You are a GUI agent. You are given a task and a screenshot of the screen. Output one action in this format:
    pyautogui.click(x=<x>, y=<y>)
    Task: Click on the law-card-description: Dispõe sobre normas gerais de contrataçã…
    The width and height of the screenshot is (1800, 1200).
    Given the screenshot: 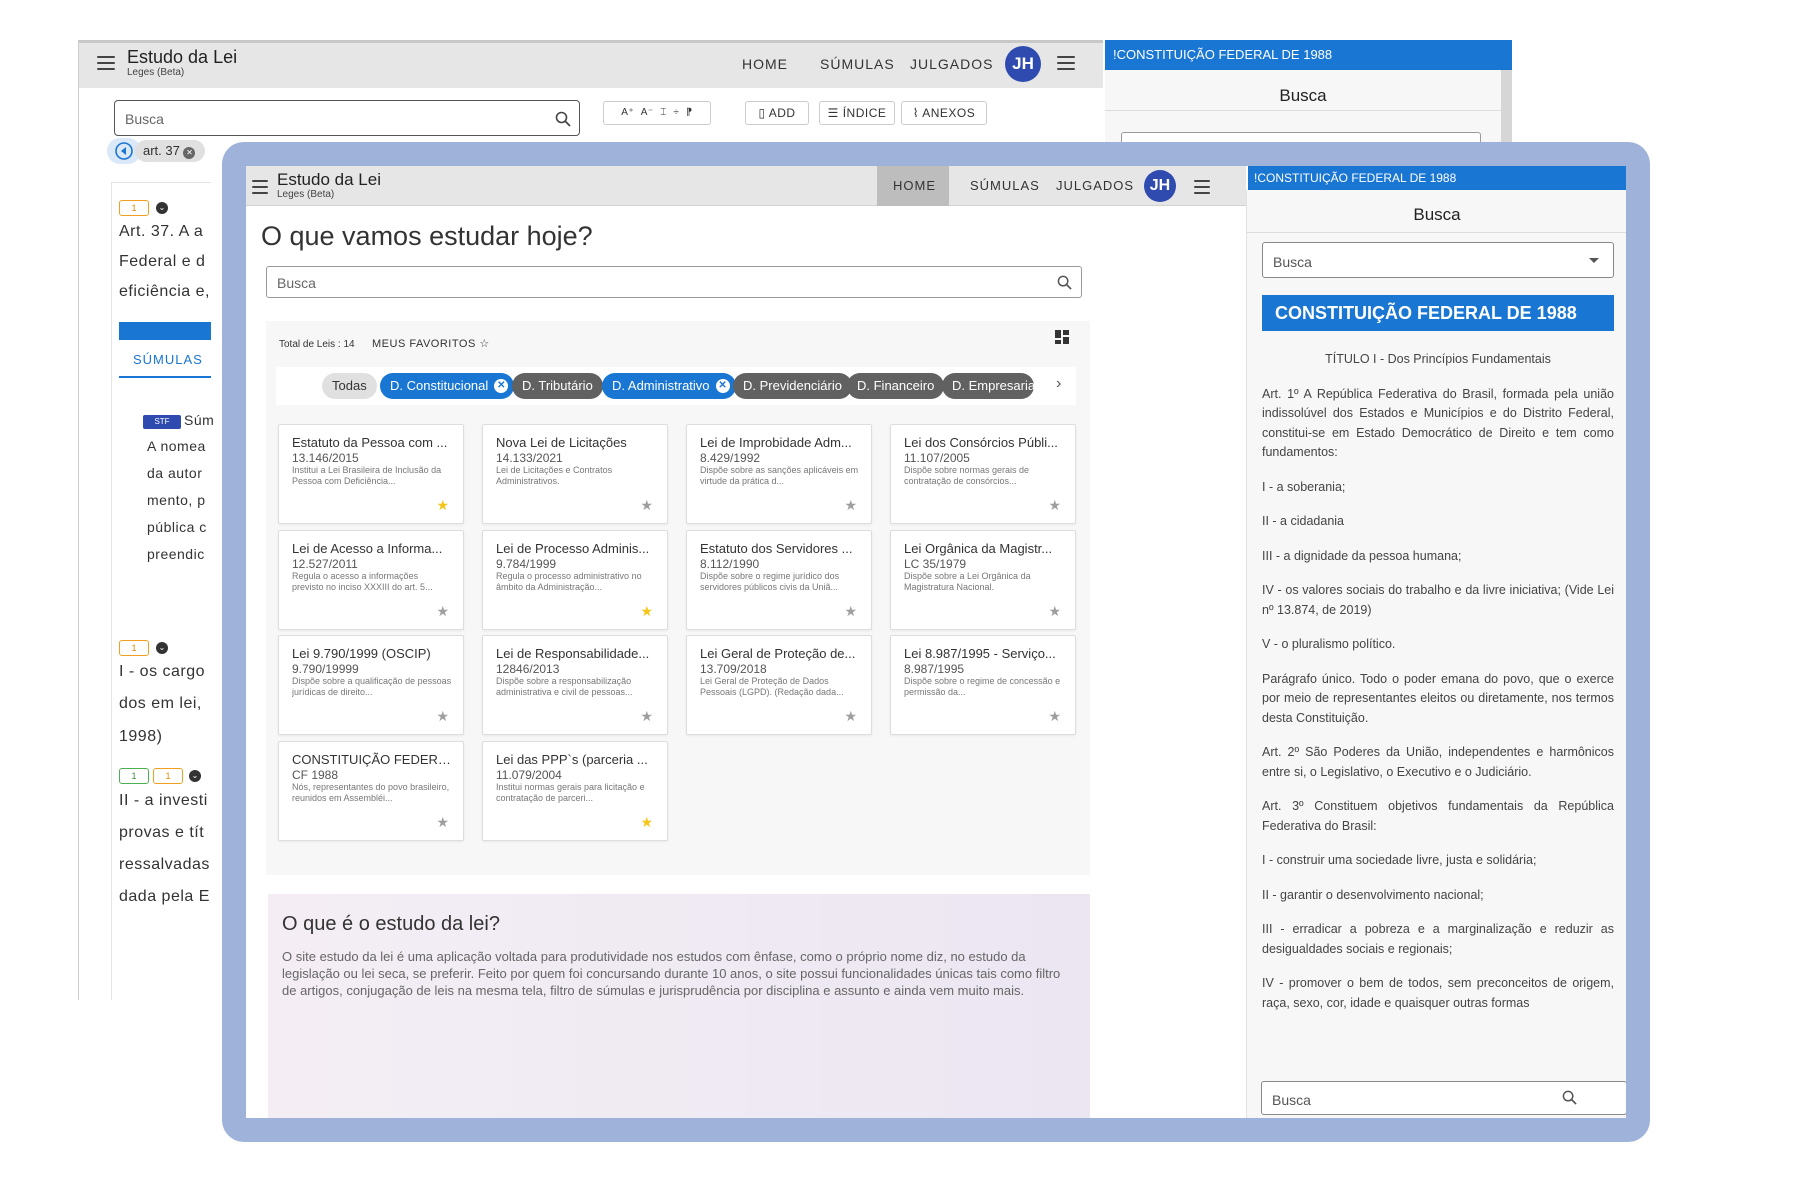 What is the action you would take?
    pyautogui.click(x=967, y=475)
    